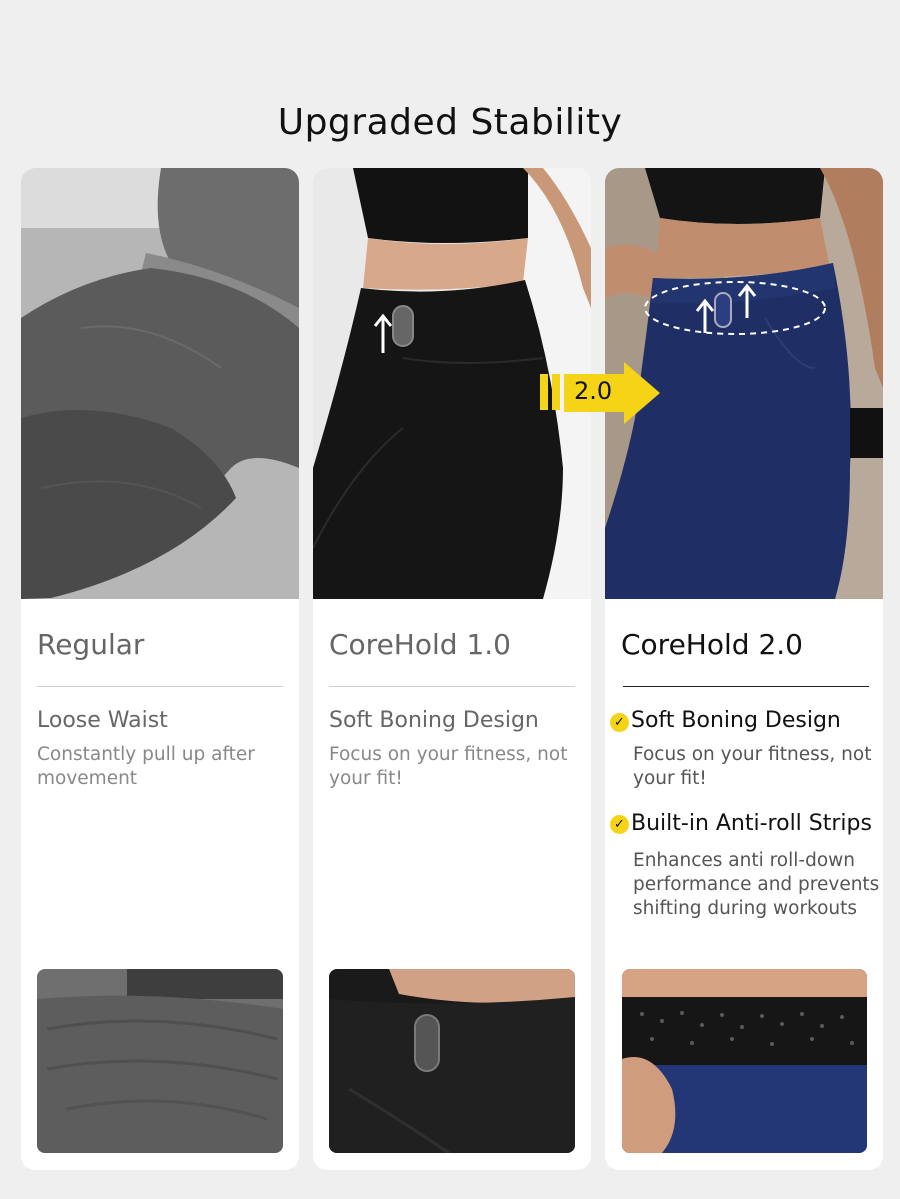 The height and width of the screenshot is (1199, 900). What do you see at coordinates (593, 391) in the screenshot?
I see `version-label: 2.0` at bounding box center [593, 391].